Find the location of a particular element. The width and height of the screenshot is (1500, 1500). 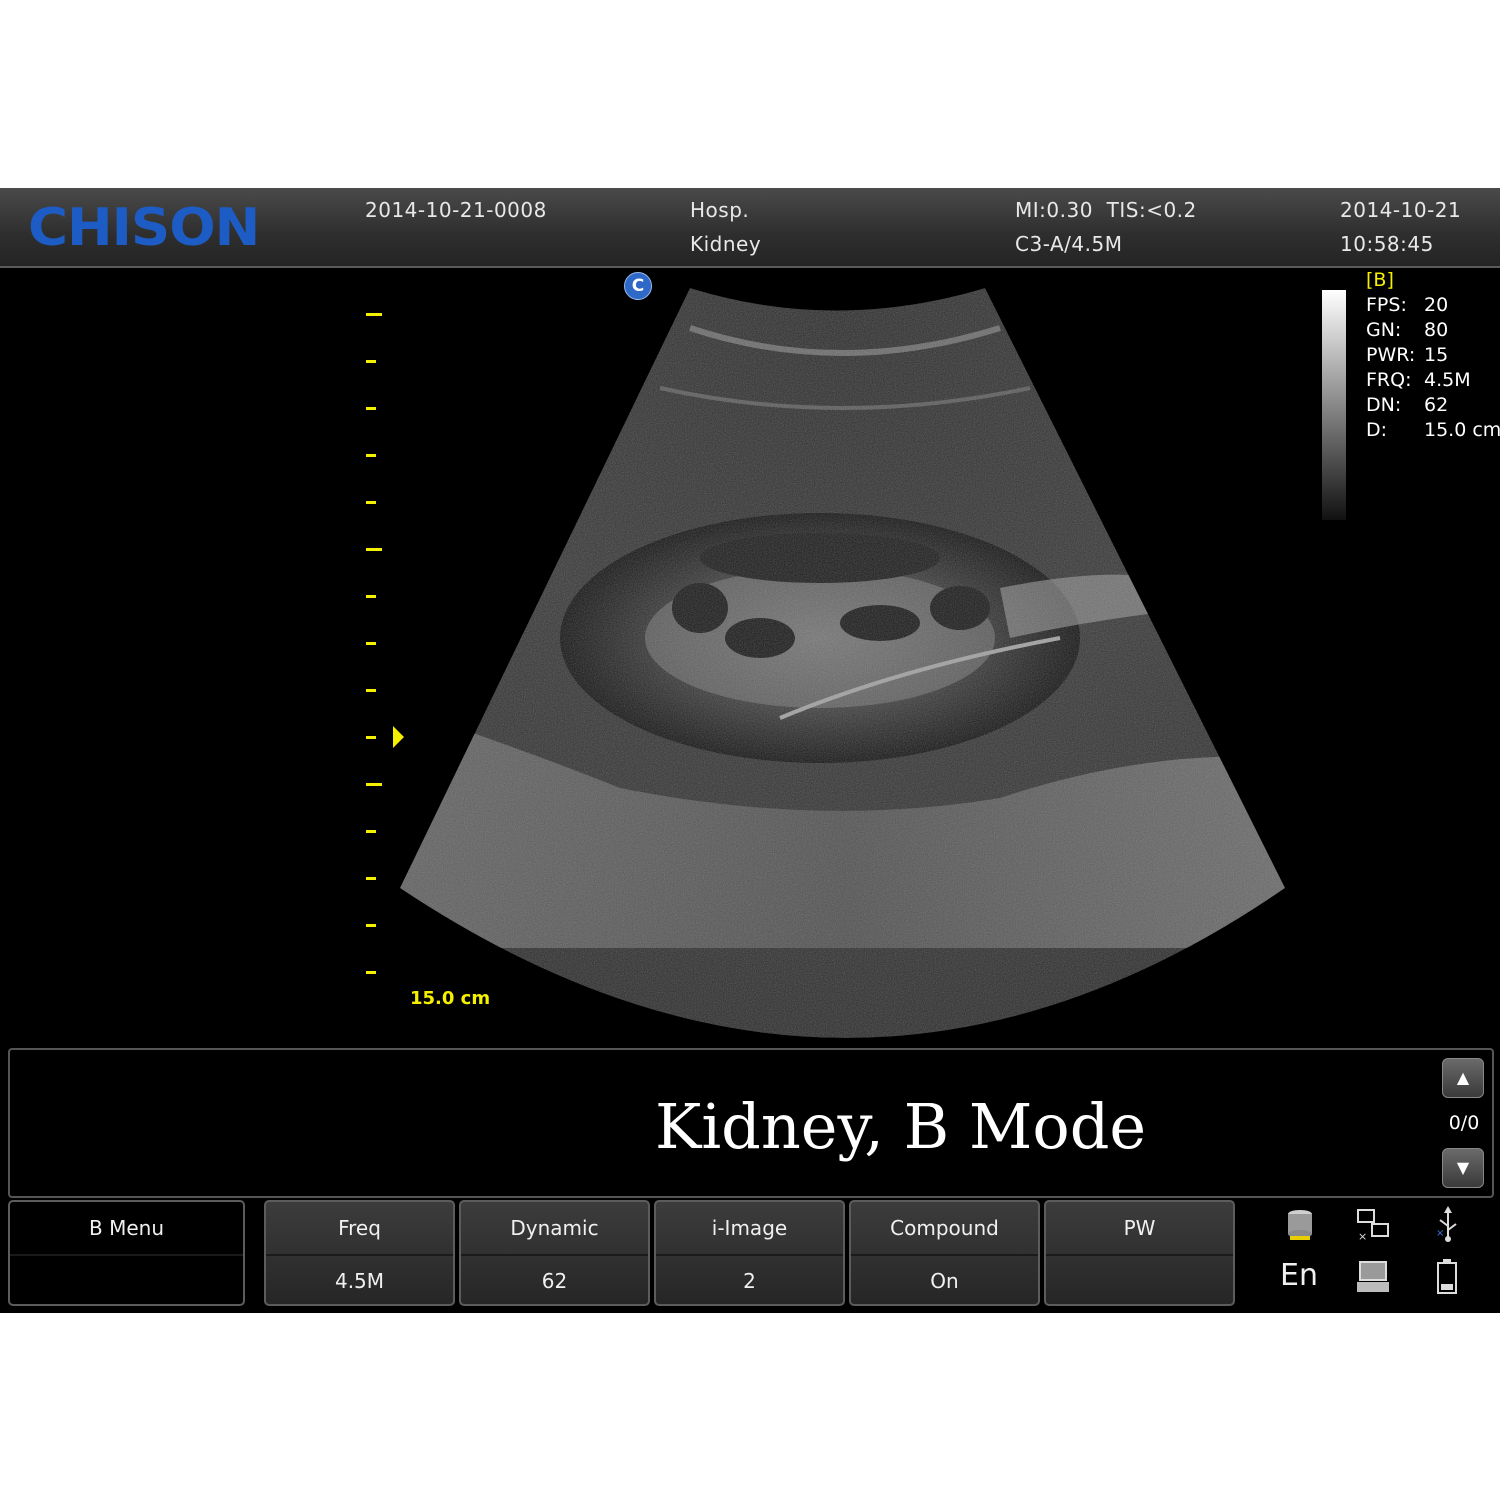

pw-button: PW is located at coordinates (1139, 1253).